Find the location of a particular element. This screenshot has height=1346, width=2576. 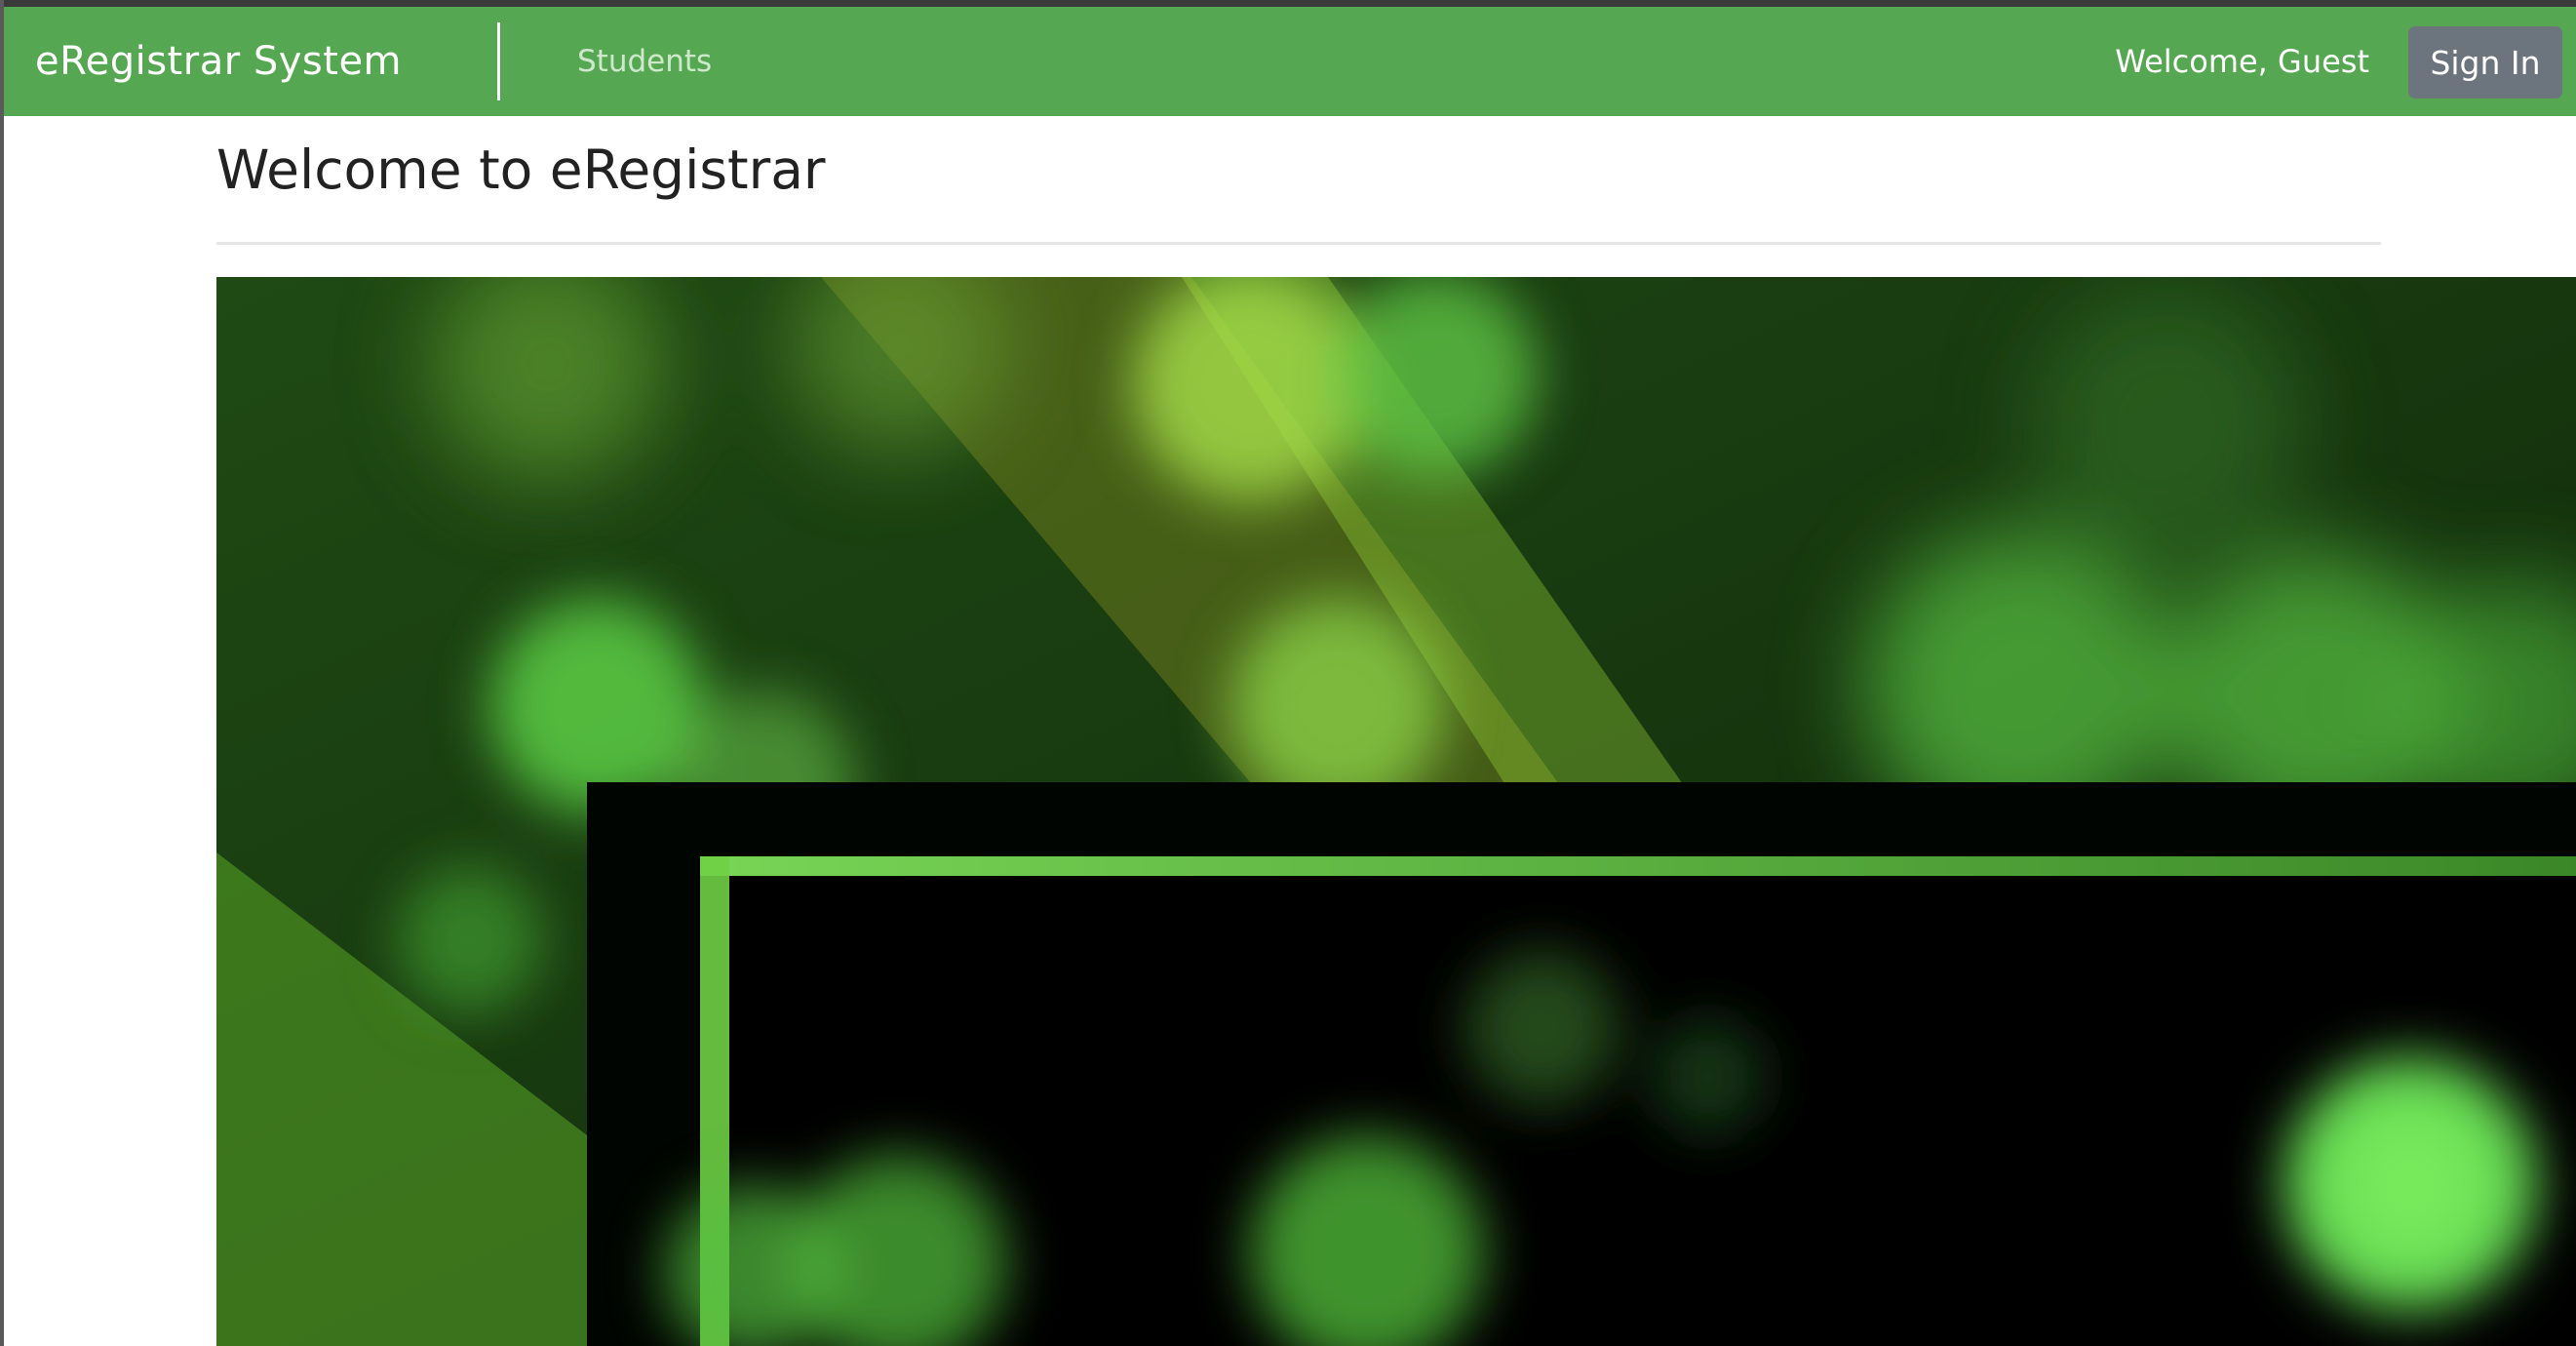

window-top-border is located at coordinates (1288, 3).